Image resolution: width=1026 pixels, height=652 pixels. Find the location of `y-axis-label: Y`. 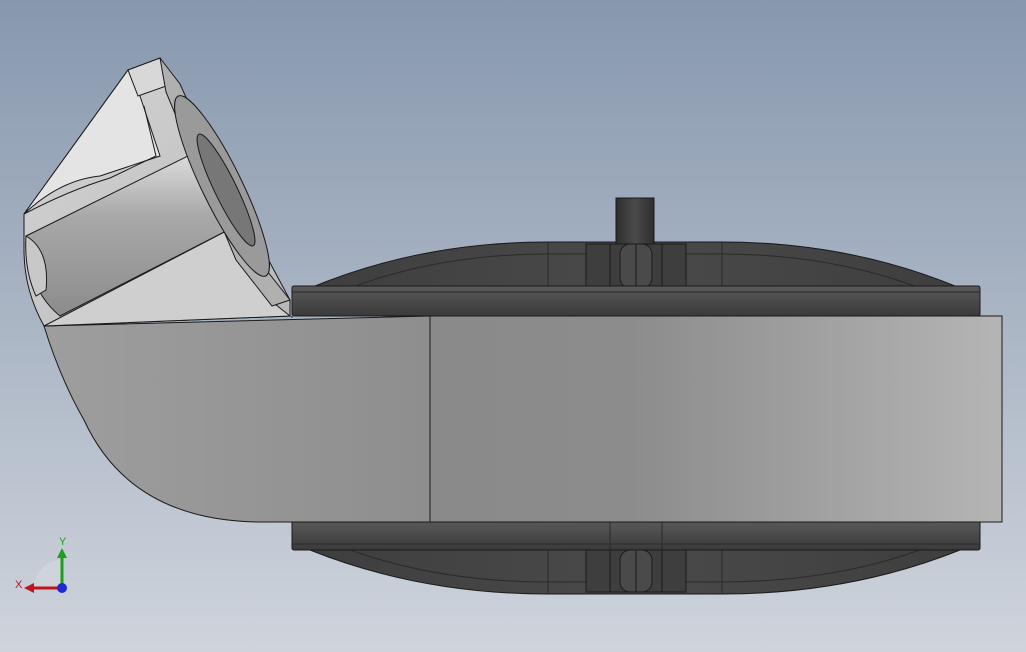

y-axis-label: Y is located at coordinates (63, 542).